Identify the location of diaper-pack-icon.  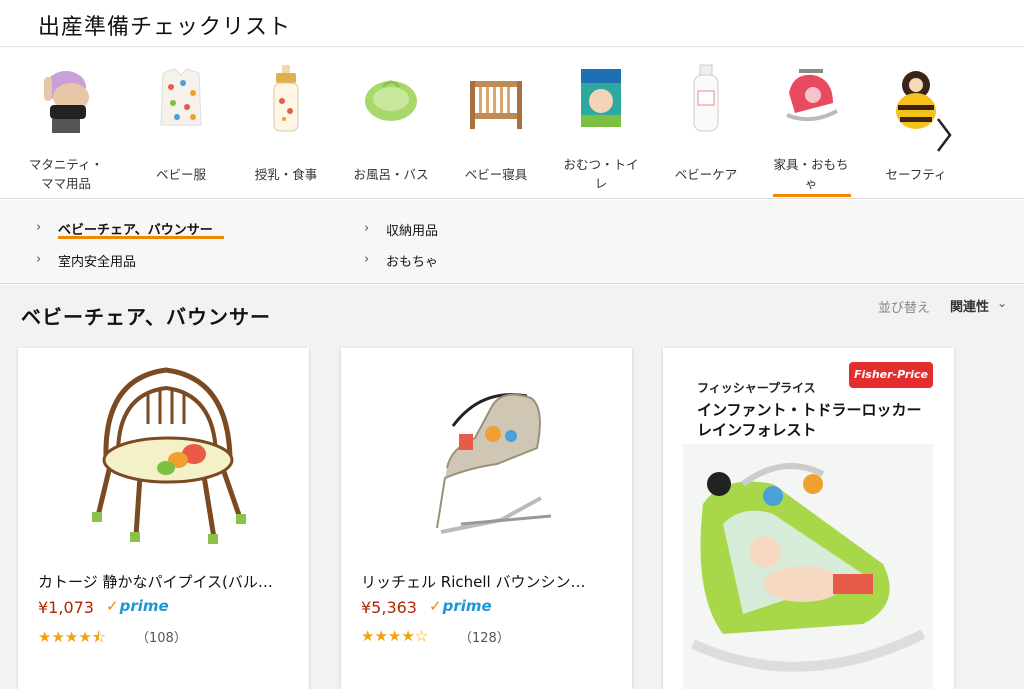
(601, 98).